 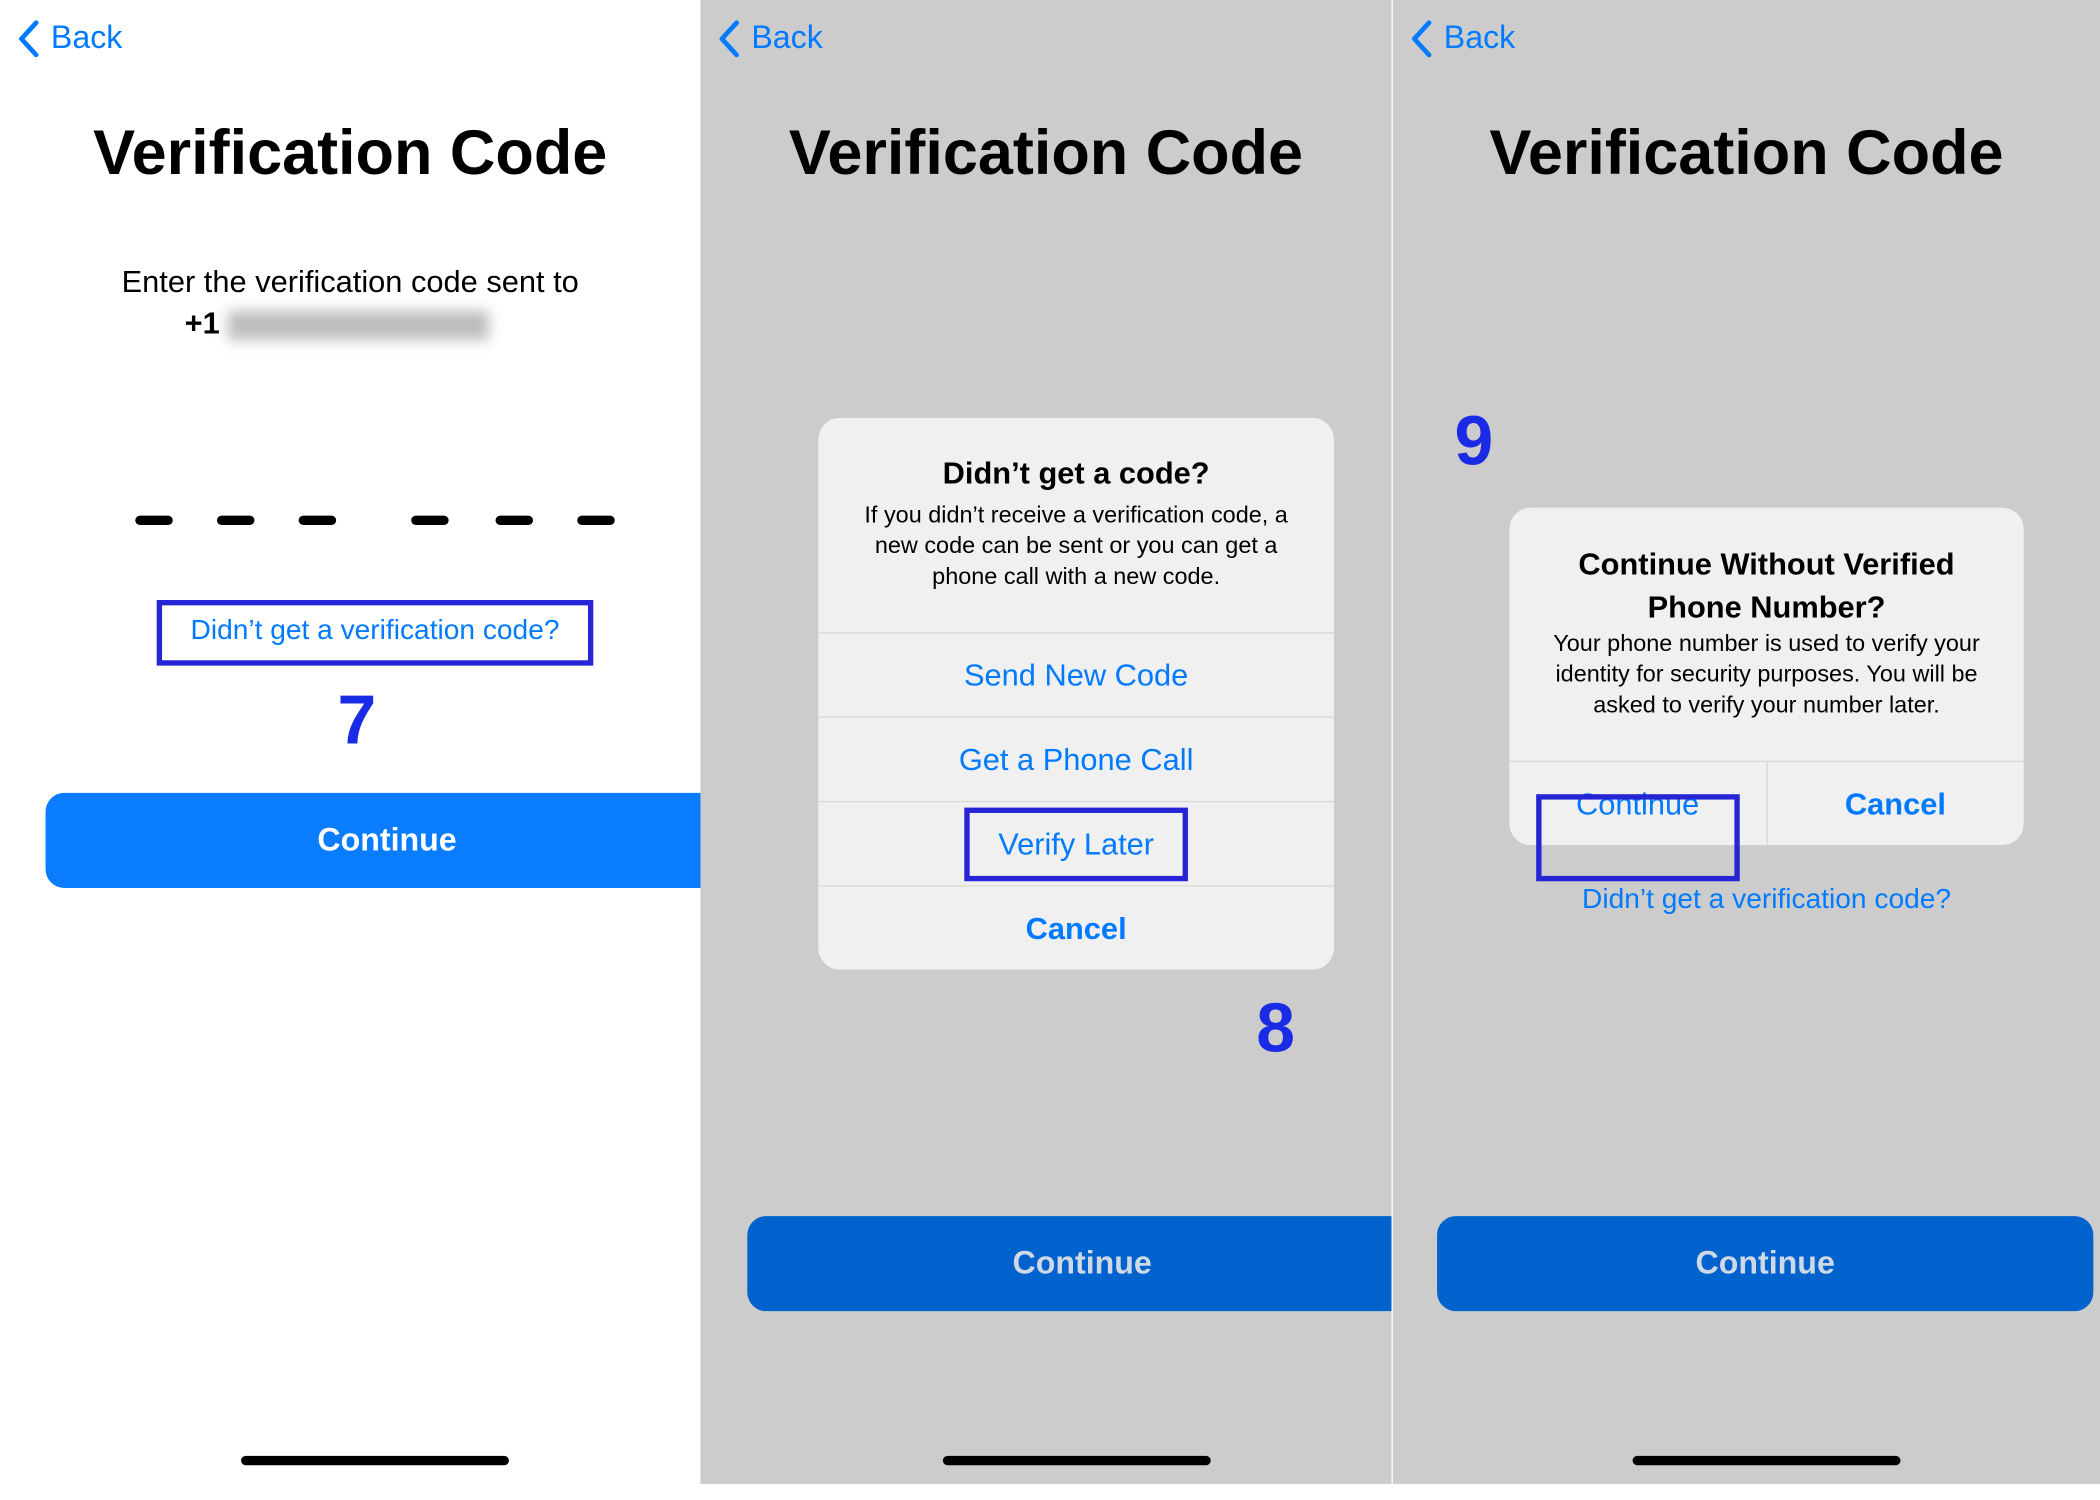 What do you see at coordinates (1076, 758) in the screenshot?
I see `get-phone-call-button: Get a Phone Call` at bounding box center [1076, 758].